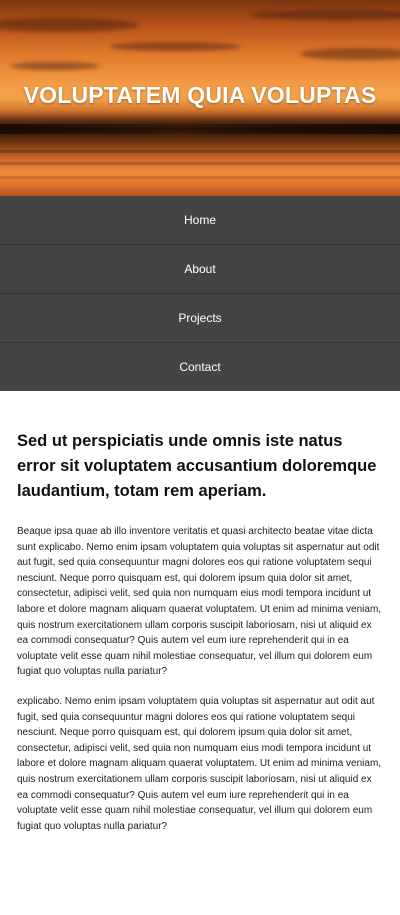 The width and height of the screenshot is (400, 915). Describe the element at coordinates (200, 95) in the screenshot. I see `hero-title: VOLUPTATEM QUIA VOLUPTAS` at that location.